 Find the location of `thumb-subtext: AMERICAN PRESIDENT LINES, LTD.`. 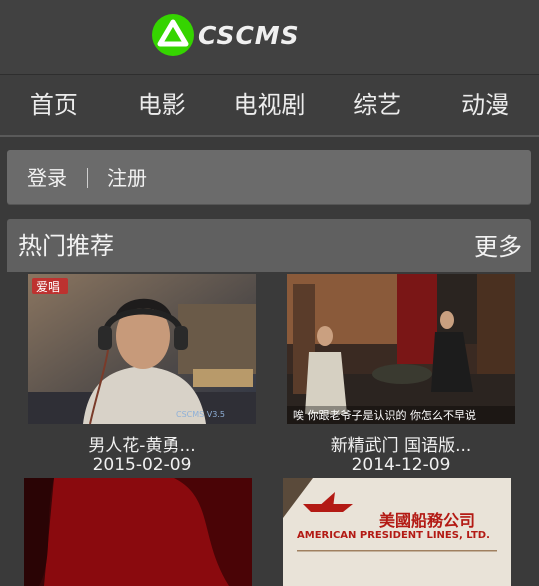

thumb-subtext: AMERICAN PRESIDENT LINES, LTD. is located at coordinates (393, 535).